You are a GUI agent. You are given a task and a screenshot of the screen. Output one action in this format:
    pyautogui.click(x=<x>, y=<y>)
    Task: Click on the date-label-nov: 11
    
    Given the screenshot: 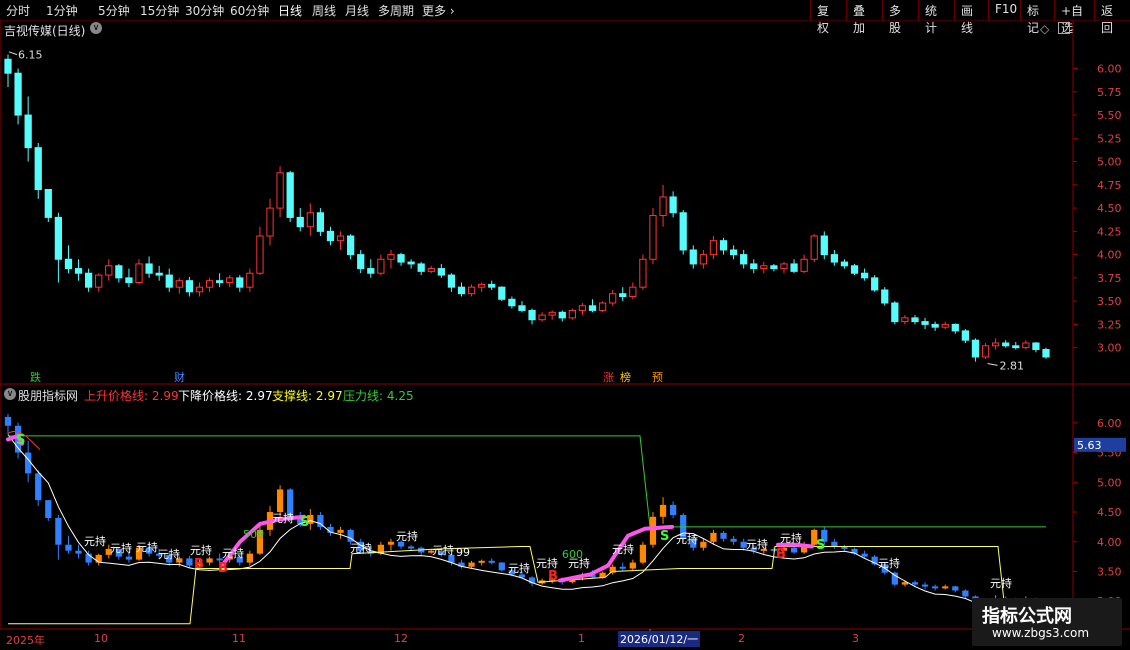 What is the action you would take?
    pyautogui.click(x=239, y=638)
    